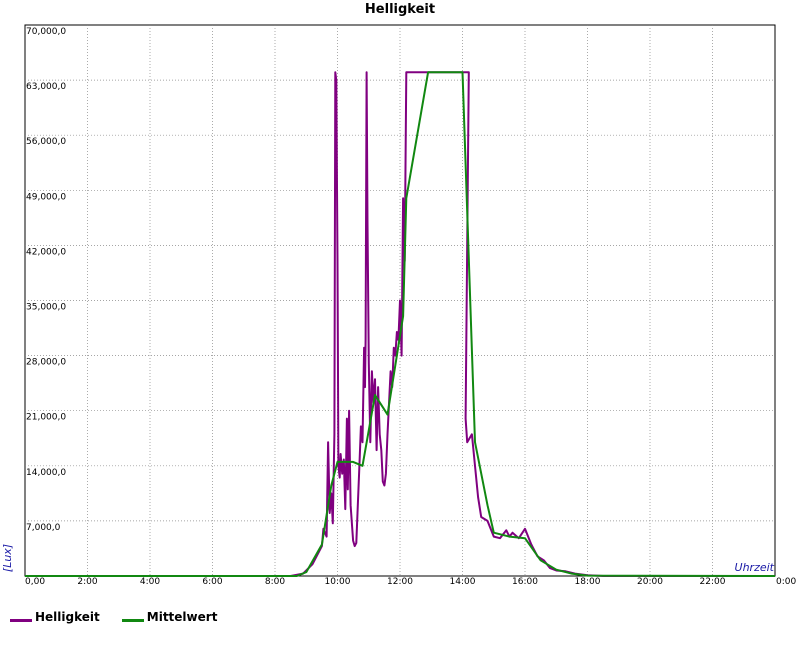  What do you see at coordinates (21, 620) in the screenshot?
I see `legend-swatch-helligkeit` at bounding box center [21, 620].